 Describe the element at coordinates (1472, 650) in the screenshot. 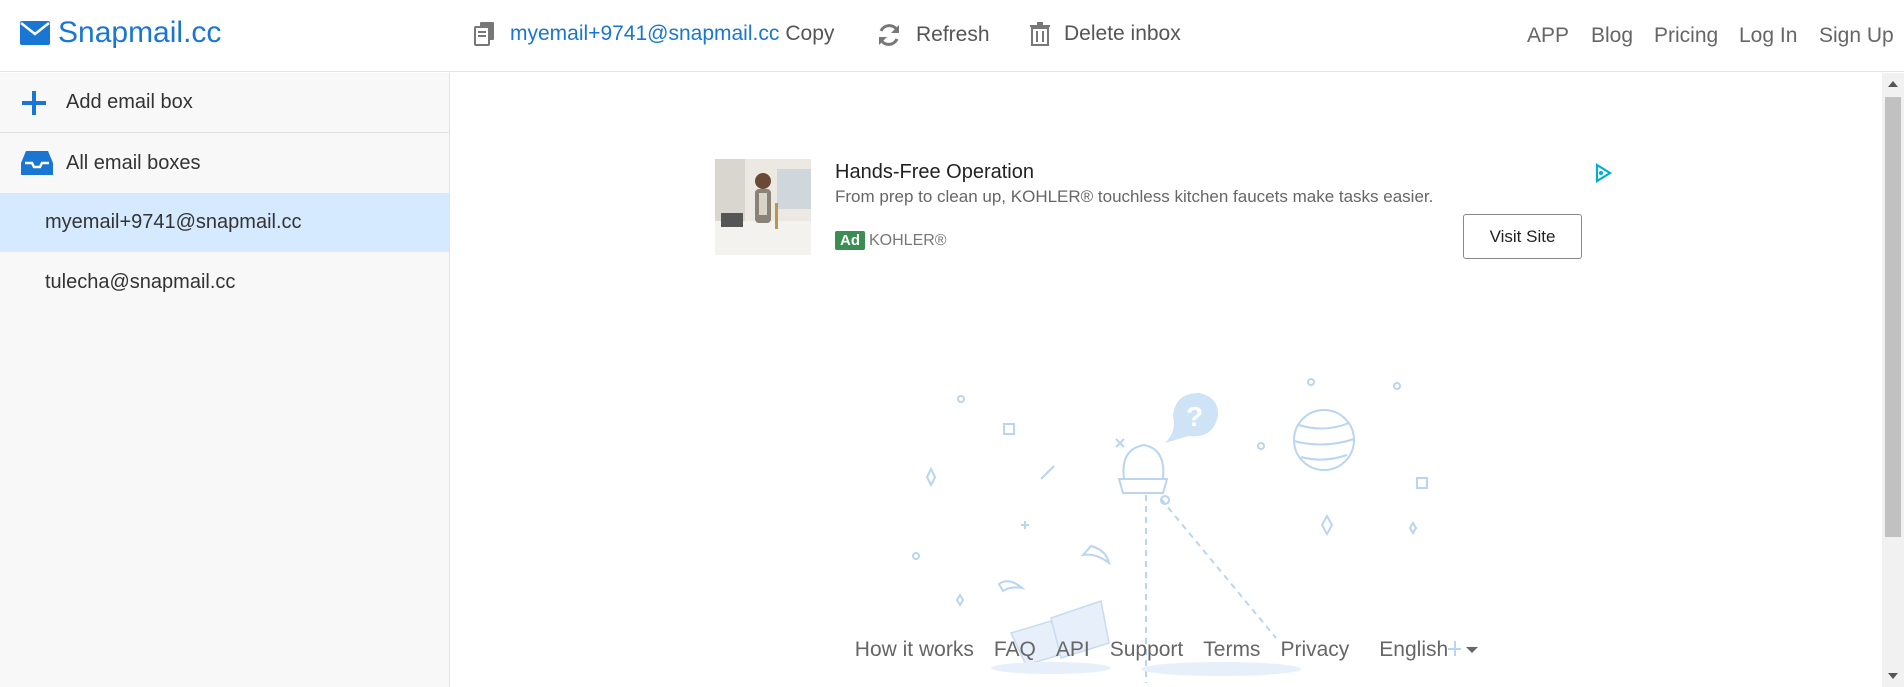

I see `caret-down-icon` at that location.